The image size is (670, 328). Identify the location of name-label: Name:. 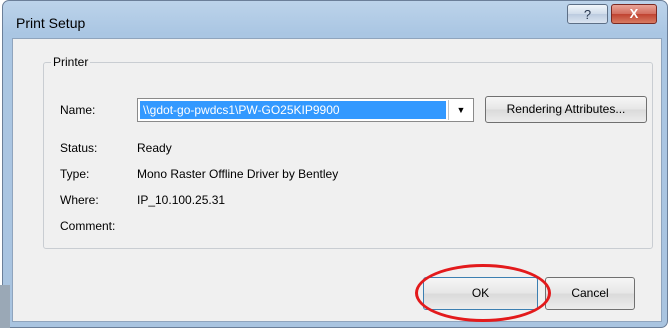
(78, 110).